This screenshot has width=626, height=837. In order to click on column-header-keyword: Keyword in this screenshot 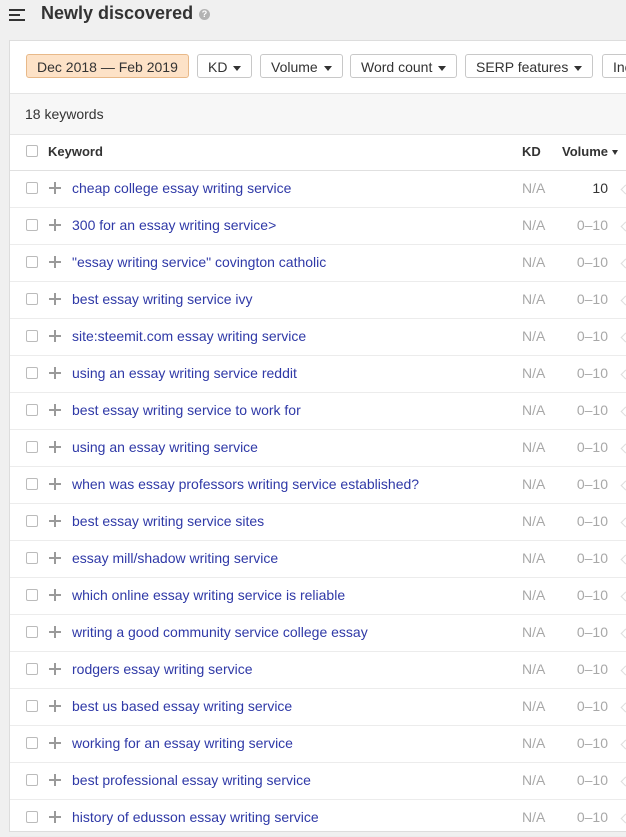, I will do `click(75, 151)`.